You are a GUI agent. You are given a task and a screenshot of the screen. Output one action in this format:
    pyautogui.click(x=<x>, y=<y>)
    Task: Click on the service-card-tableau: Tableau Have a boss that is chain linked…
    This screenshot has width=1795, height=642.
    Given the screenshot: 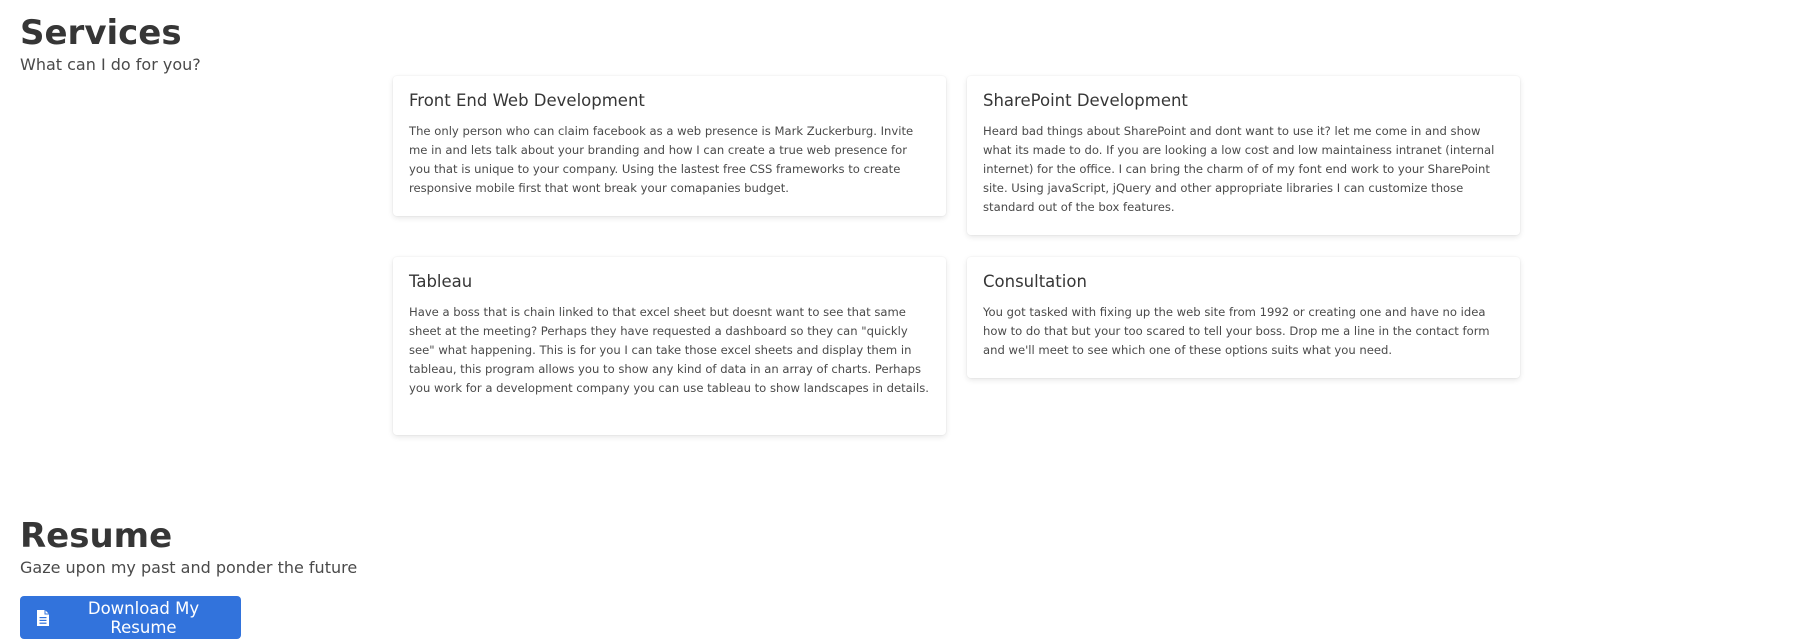 What is the action you would take?
    pyautogui.click(x=669, y=346)
    